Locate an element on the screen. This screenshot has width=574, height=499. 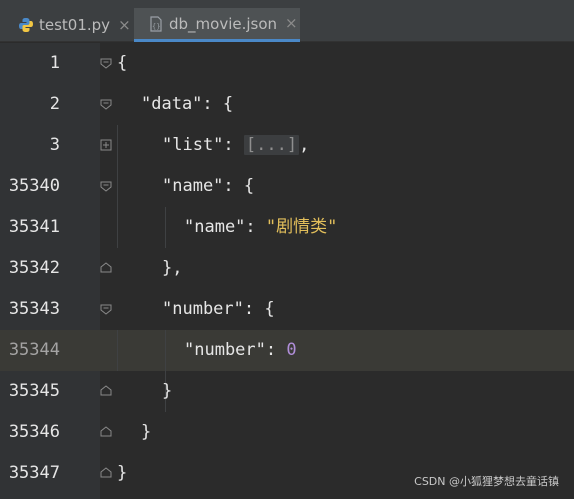
tab-test01-py: test01.py × is located at coordinates (66, 25).